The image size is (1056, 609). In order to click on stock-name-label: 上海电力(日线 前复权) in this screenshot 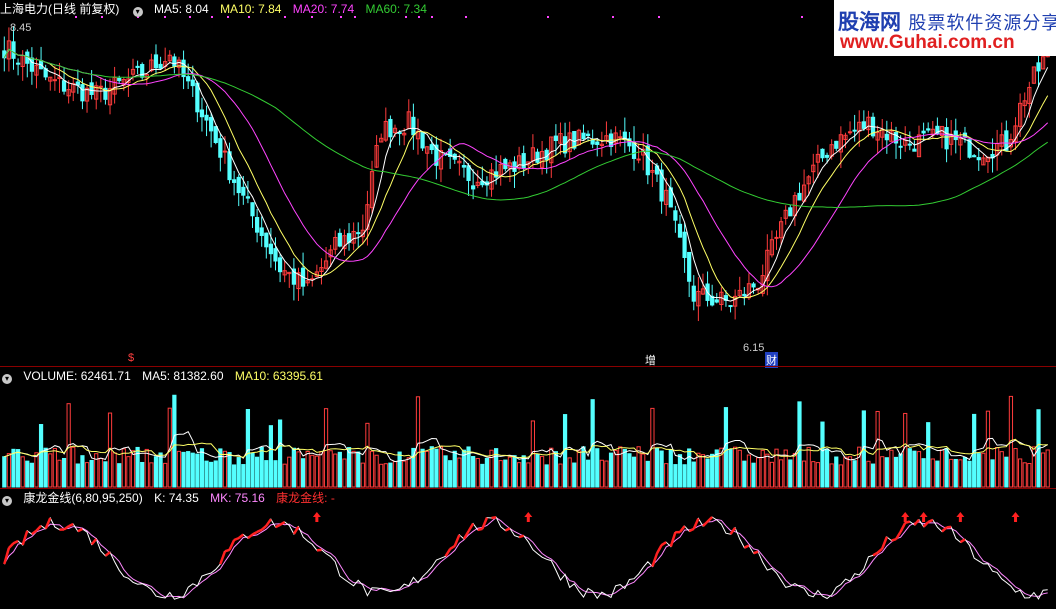, I will do `click(60, 9)`.